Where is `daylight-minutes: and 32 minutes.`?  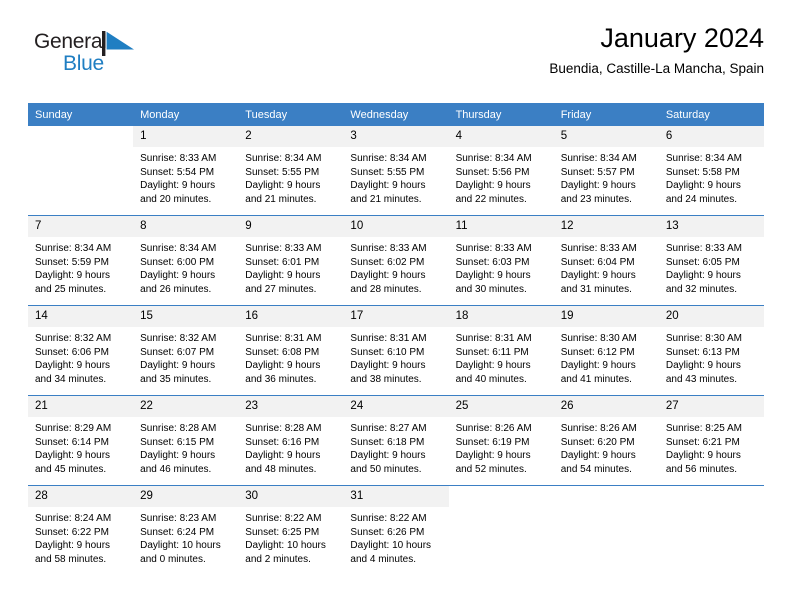 daylight-minutes: and 32 minutes. is located at coordinates (701, 289).